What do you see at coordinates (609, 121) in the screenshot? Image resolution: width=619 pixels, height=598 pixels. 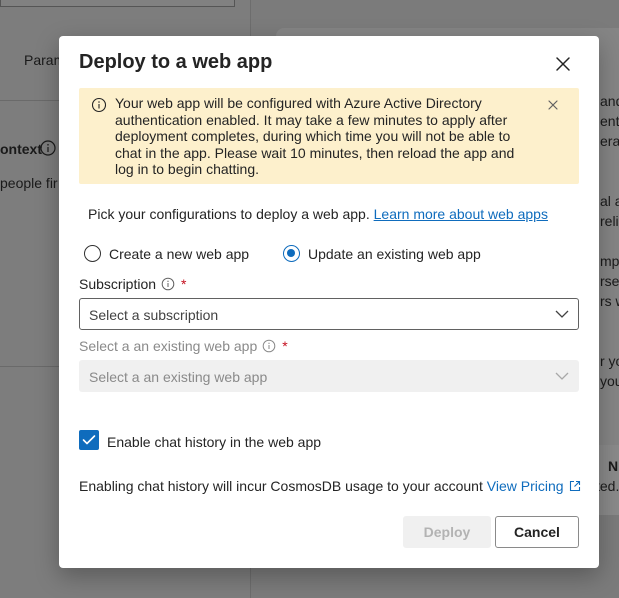 I see `background-fragment: ent,` at bounding box center [609, 121].